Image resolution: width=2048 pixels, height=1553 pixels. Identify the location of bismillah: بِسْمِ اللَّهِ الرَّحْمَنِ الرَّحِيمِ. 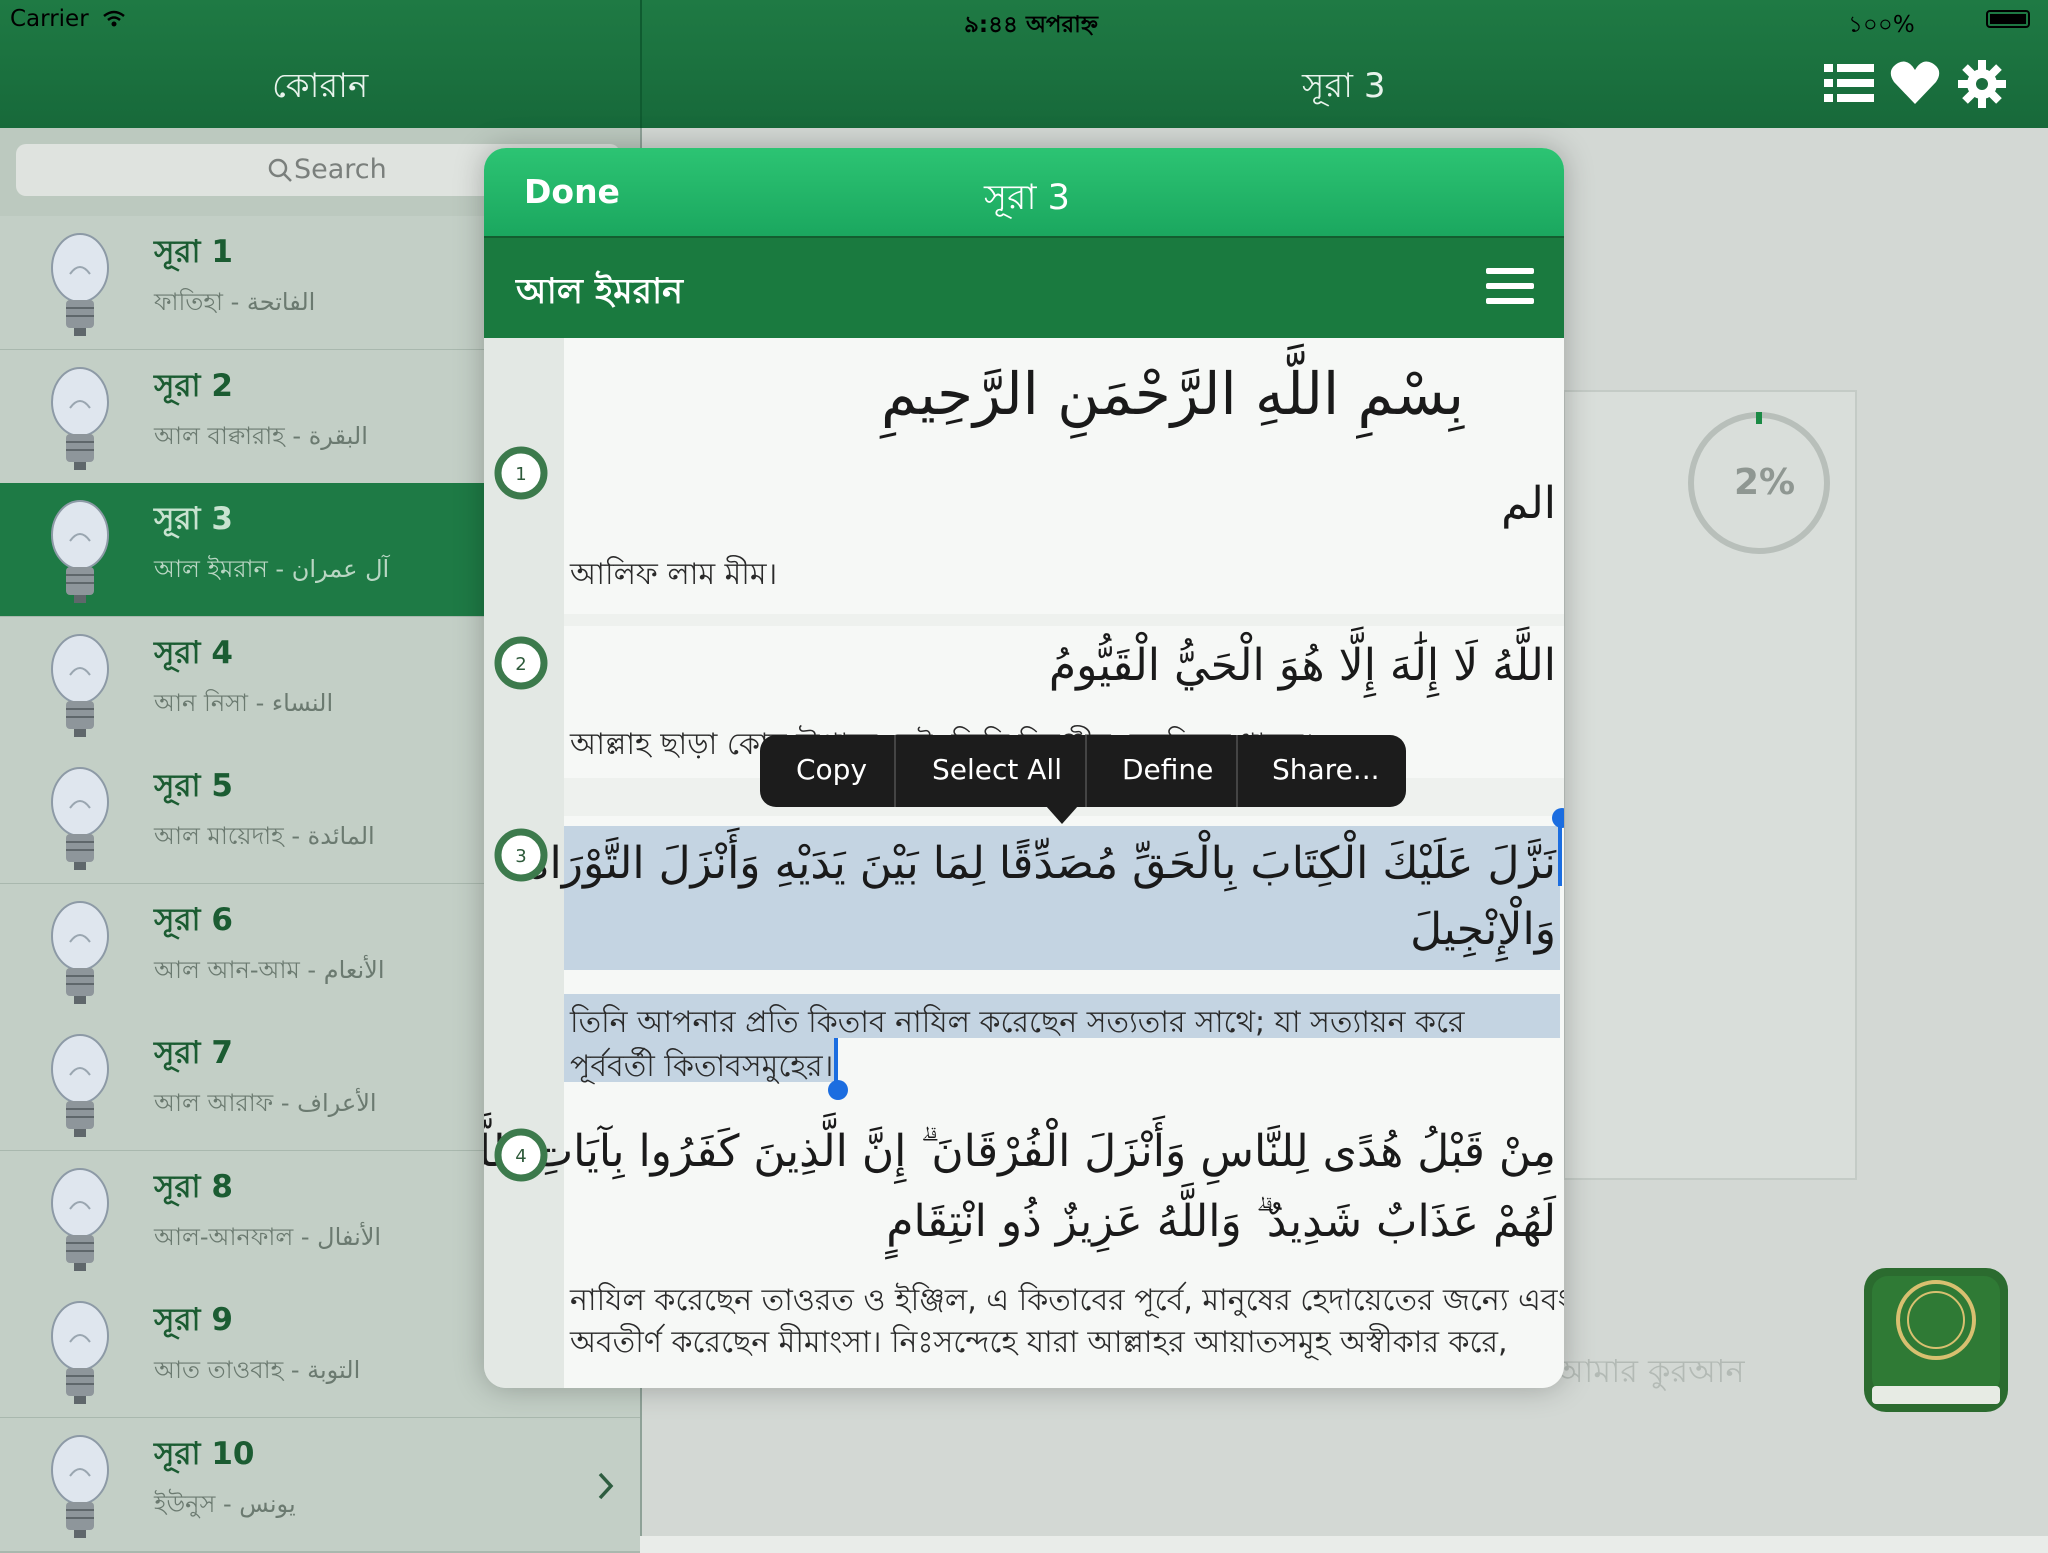
(1172, 394).